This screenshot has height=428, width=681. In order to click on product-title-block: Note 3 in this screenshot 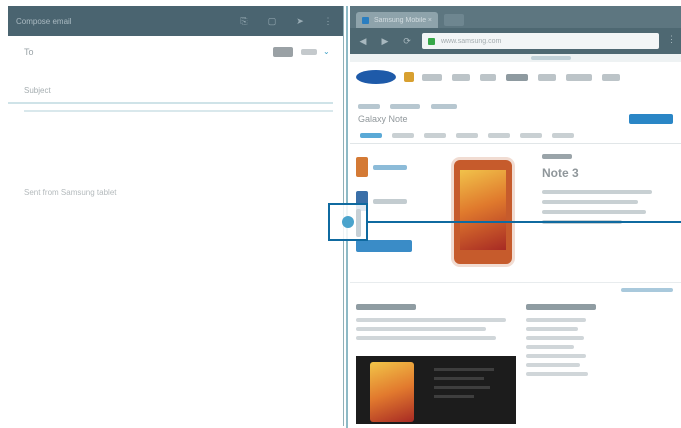, I will do `click(602, 192)`.